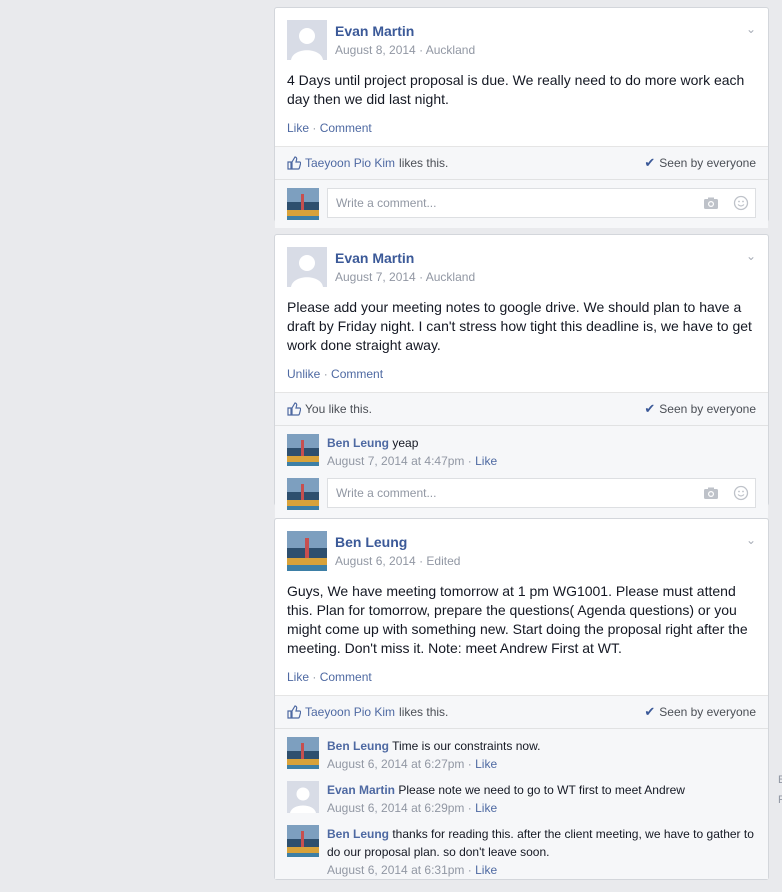 The width and height of the screenshot is (782, 892). Describe the element at coordinates (395, 870) in the screenshot. I see `comment-time: August 6, 2014 at 6:31pm` at that location.